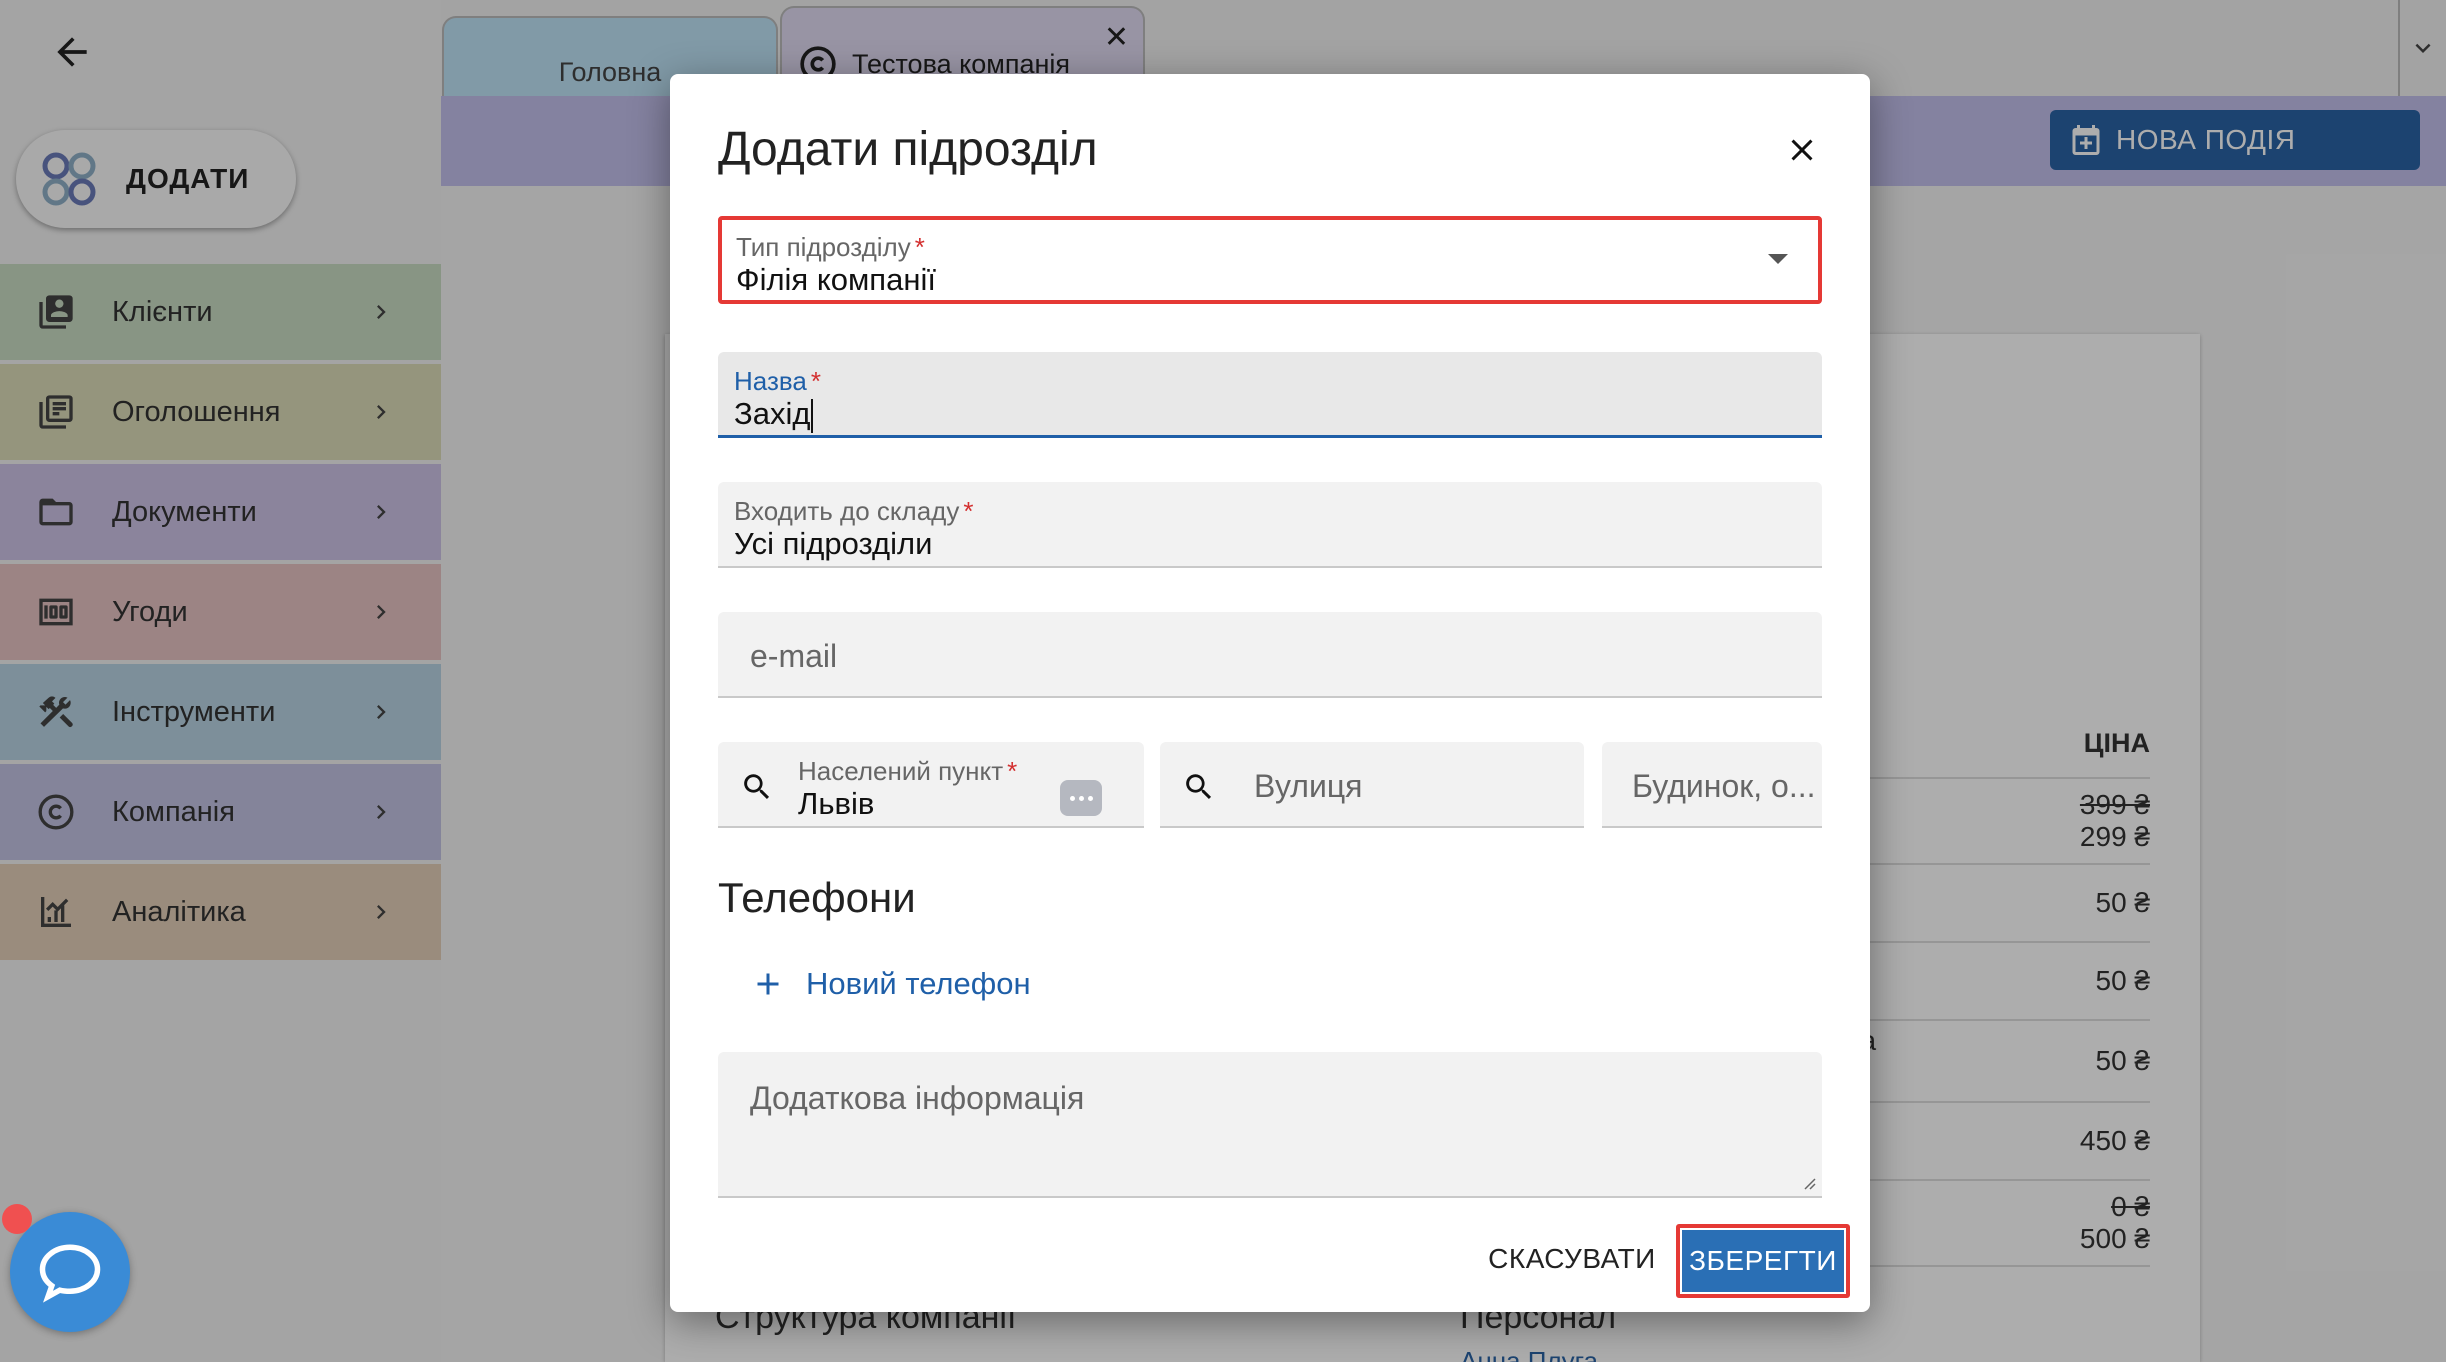 The width and height of the screenshot is (2446, 1362). I want to click on field-placeholder: Додаткова інформація, so click(917, 1098).